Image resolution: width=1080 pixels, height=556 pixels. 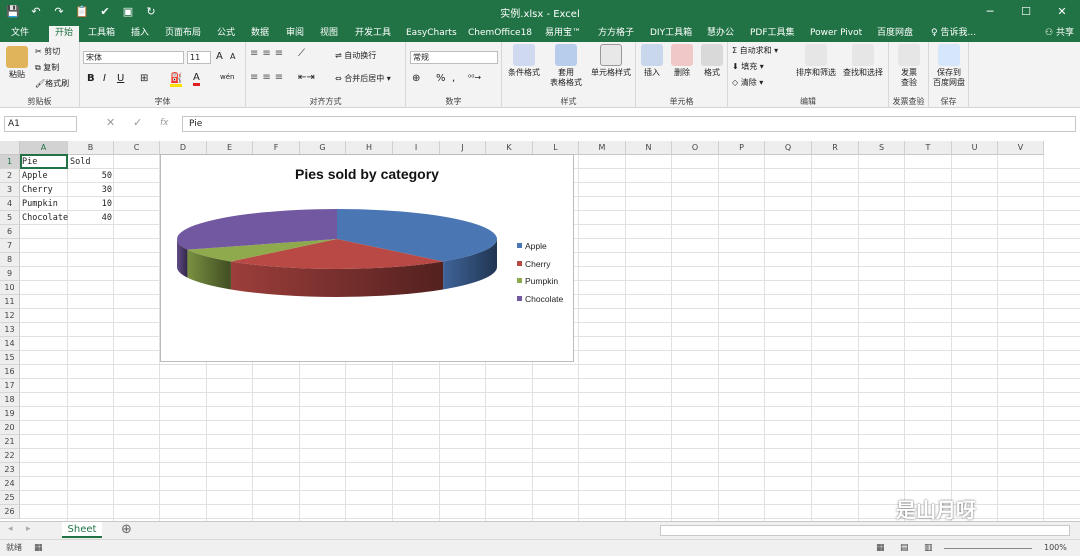 What do you see at coordinates (355, 55) in the screenshot?
I see `wrap-text-button: ⇌ 自动换行` at bounding box center [355, 55].